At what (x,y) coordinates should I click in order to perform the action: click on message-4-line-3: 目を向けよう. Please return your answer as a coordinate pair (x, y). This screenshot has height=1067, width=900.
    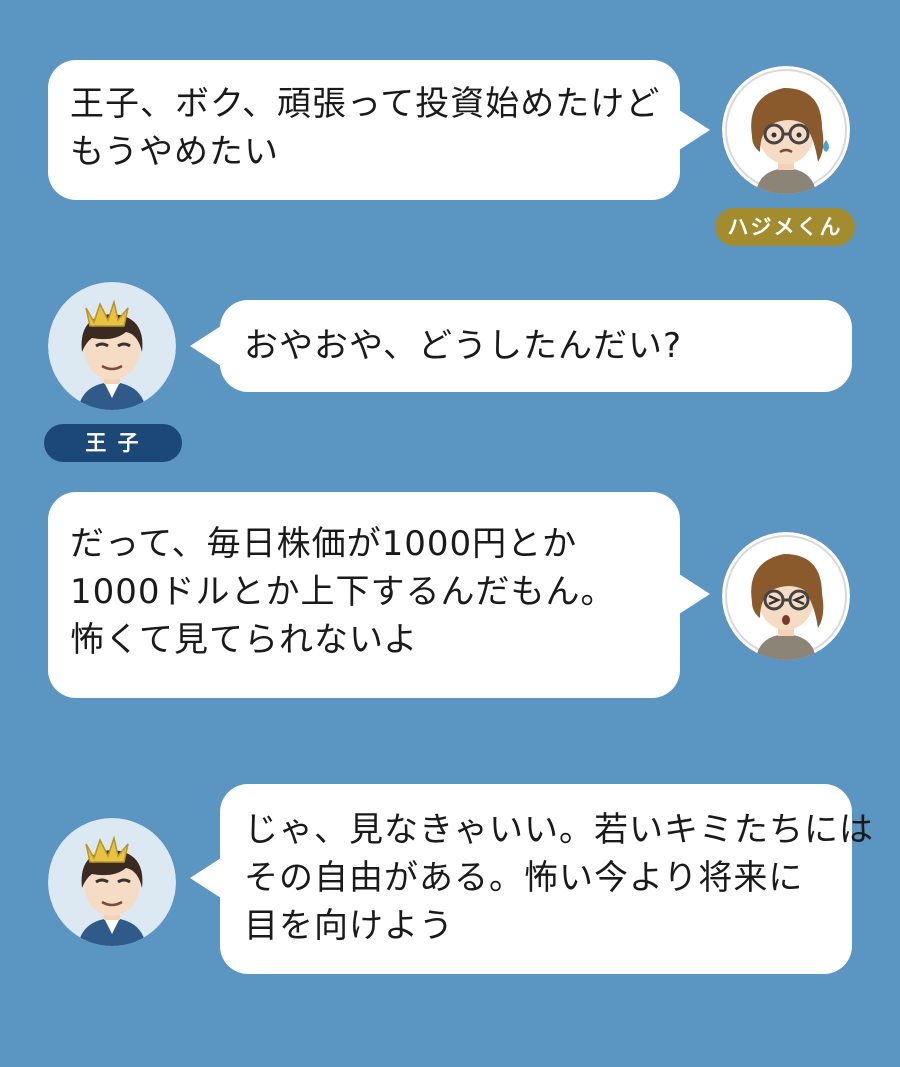
    Looking at the image, I should click on (349, 926).